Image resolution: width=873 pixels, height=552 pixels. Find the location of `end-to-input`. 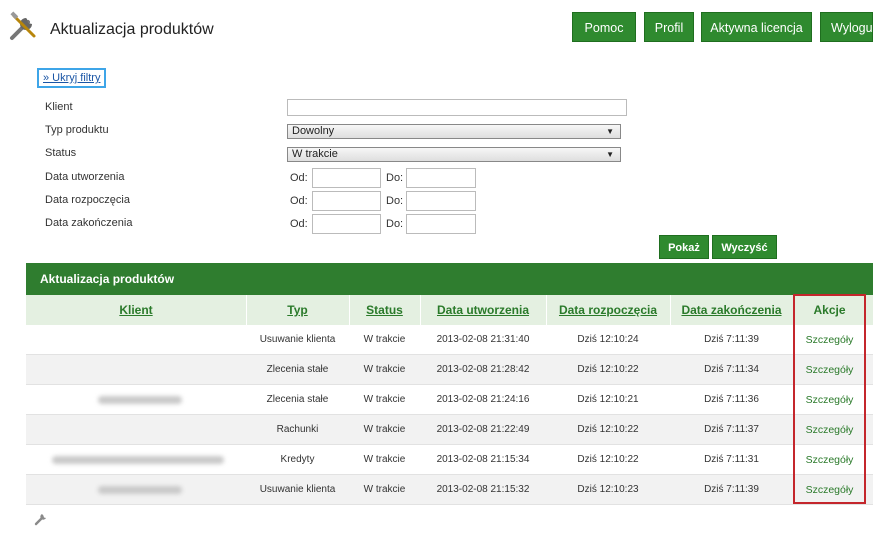

end-to-input is located at coordinates (441, 224).